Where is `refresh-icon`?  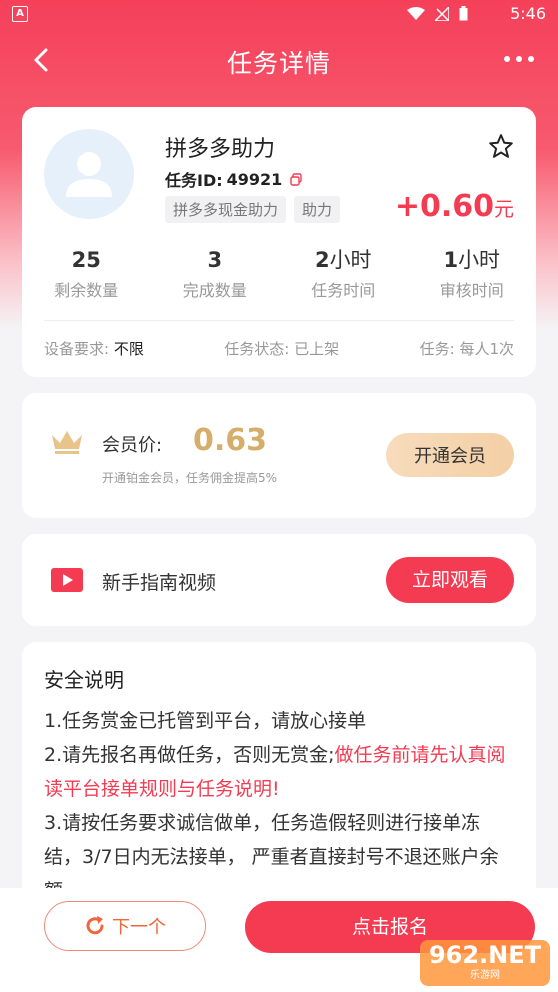
refresh-icon is located at coordinates (95, 925).